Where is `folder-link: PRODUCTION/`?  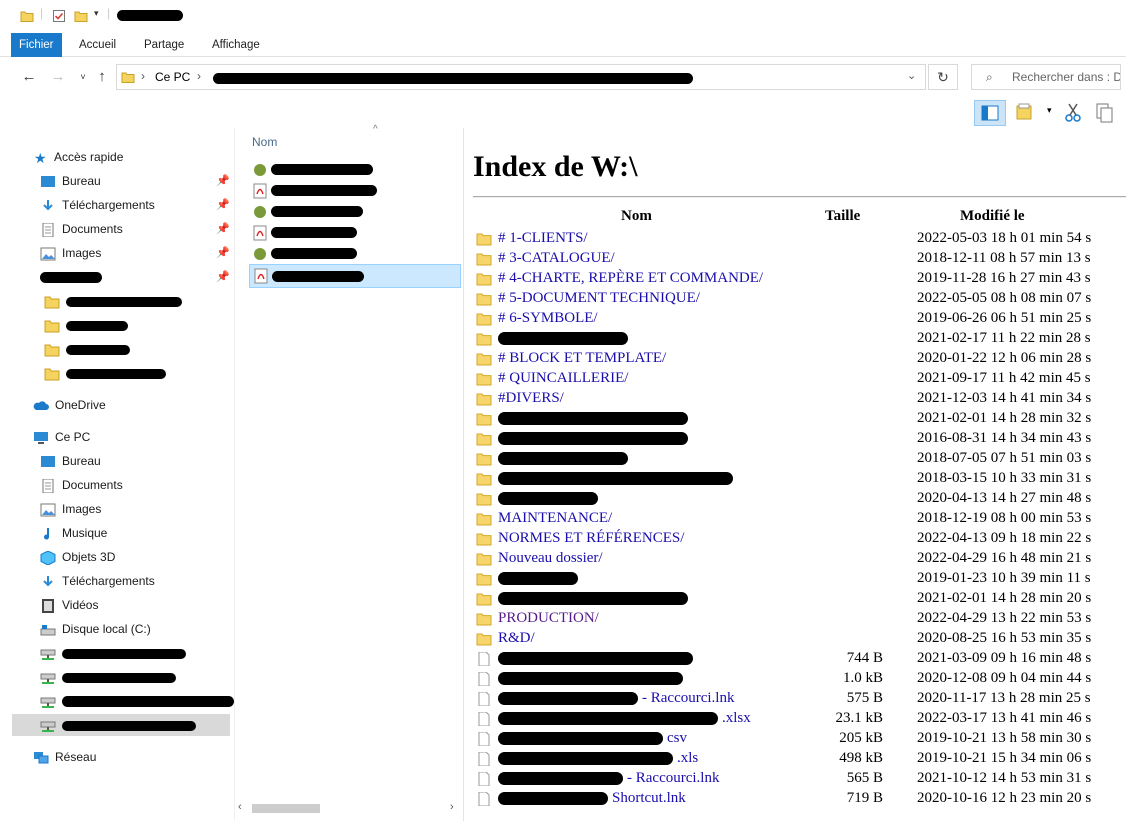
folder-link: PRODUCTION/ is located at coordinates (548, 618).